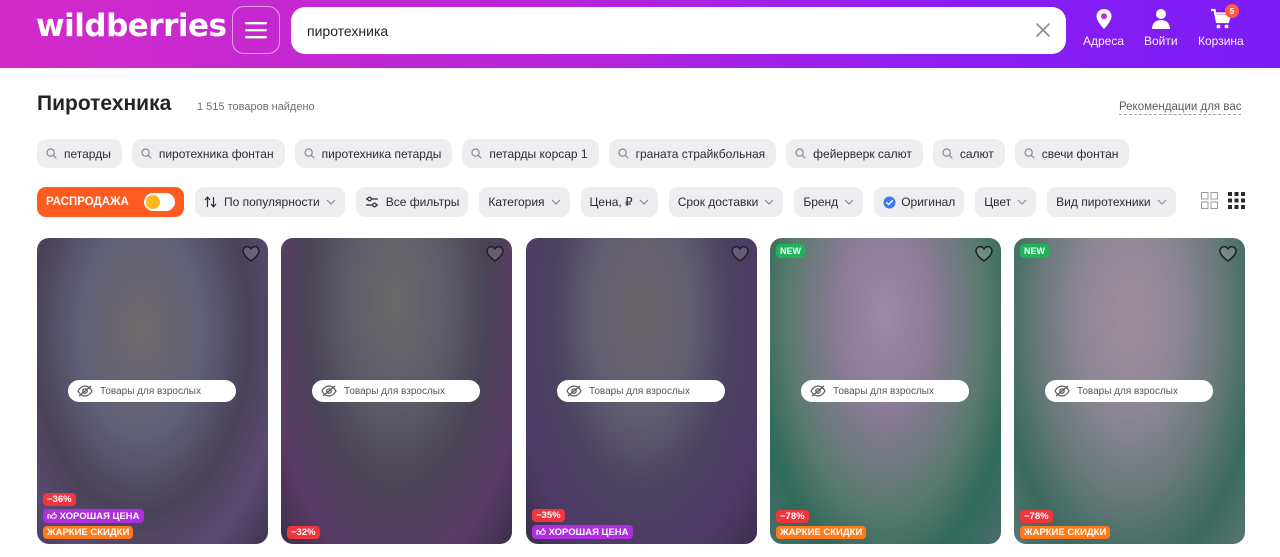  What do you see at coordinates (1232, 11) in the screenshot?
I see `cart-count-badge: 5` at bounding box center [1232, 11].